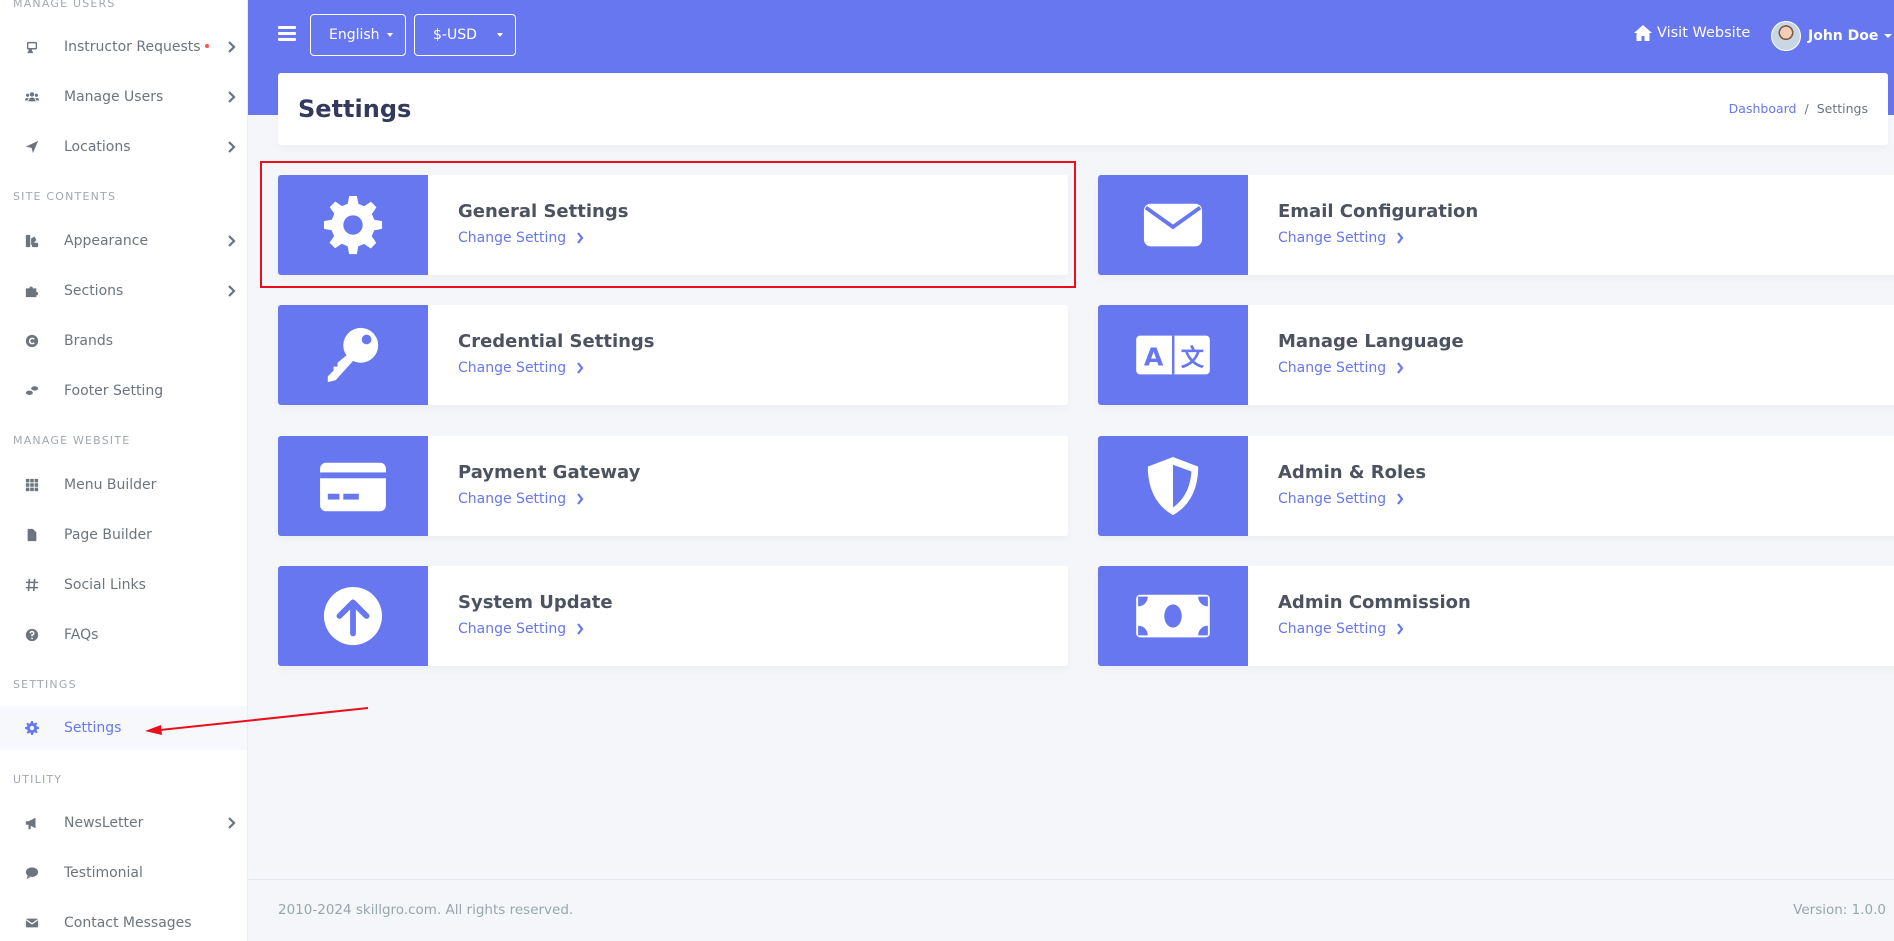 The height and width of the screenshot is (941, 1894). What do you see at coordinates (123, 635) in the screenshot?
I see `sidebar-item-faqs: FAQs` at bounding box center [123, 635].